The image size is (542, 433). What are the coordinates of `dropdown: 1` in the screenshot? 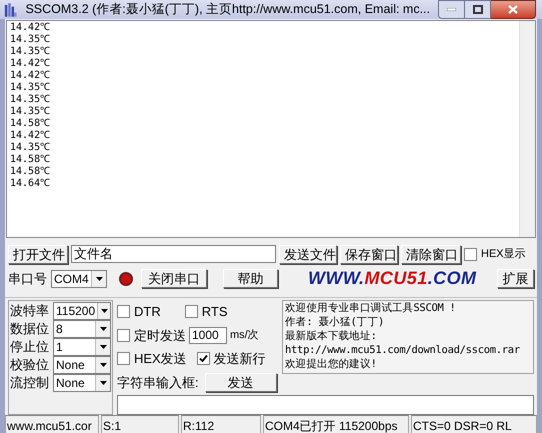 It's located at (82, 347).